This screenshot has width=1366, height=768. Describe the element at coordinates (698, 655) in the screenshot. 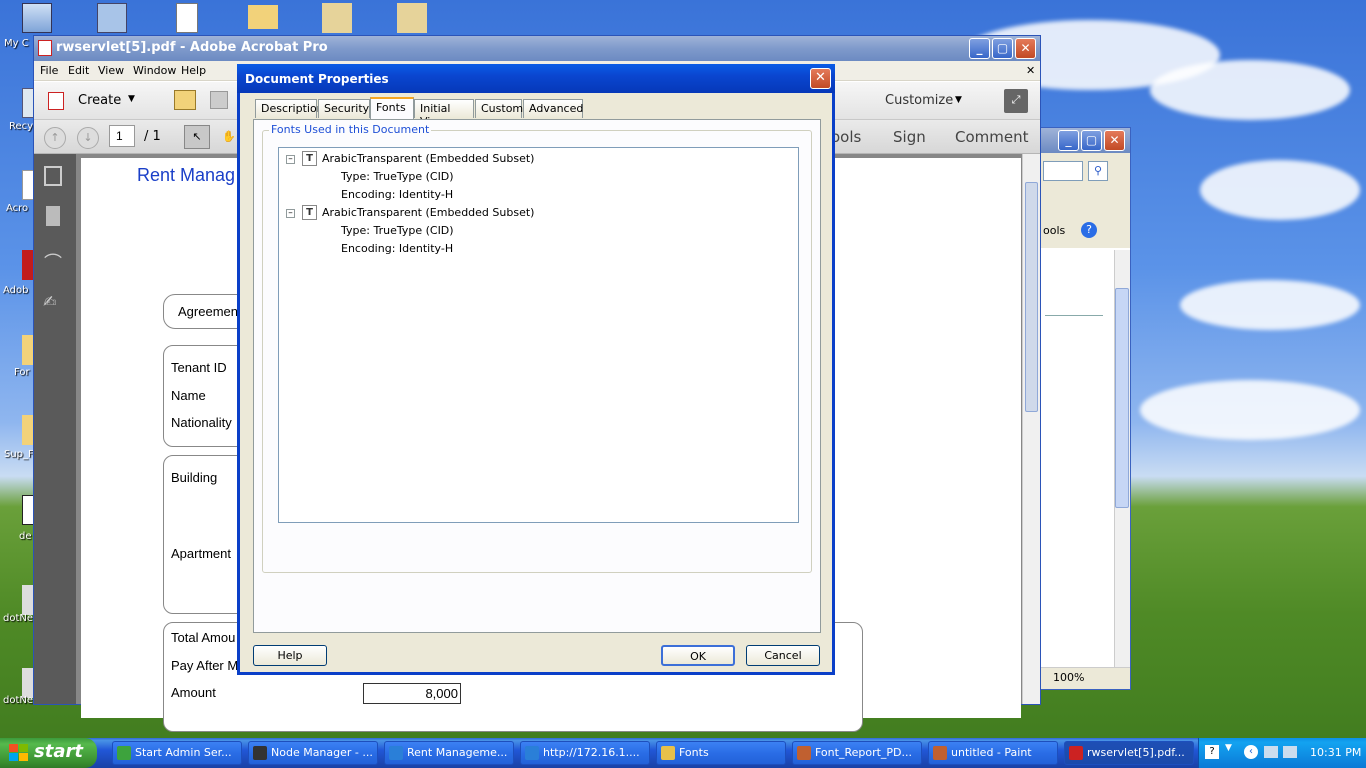

I see `ok-button: OK` at that location.